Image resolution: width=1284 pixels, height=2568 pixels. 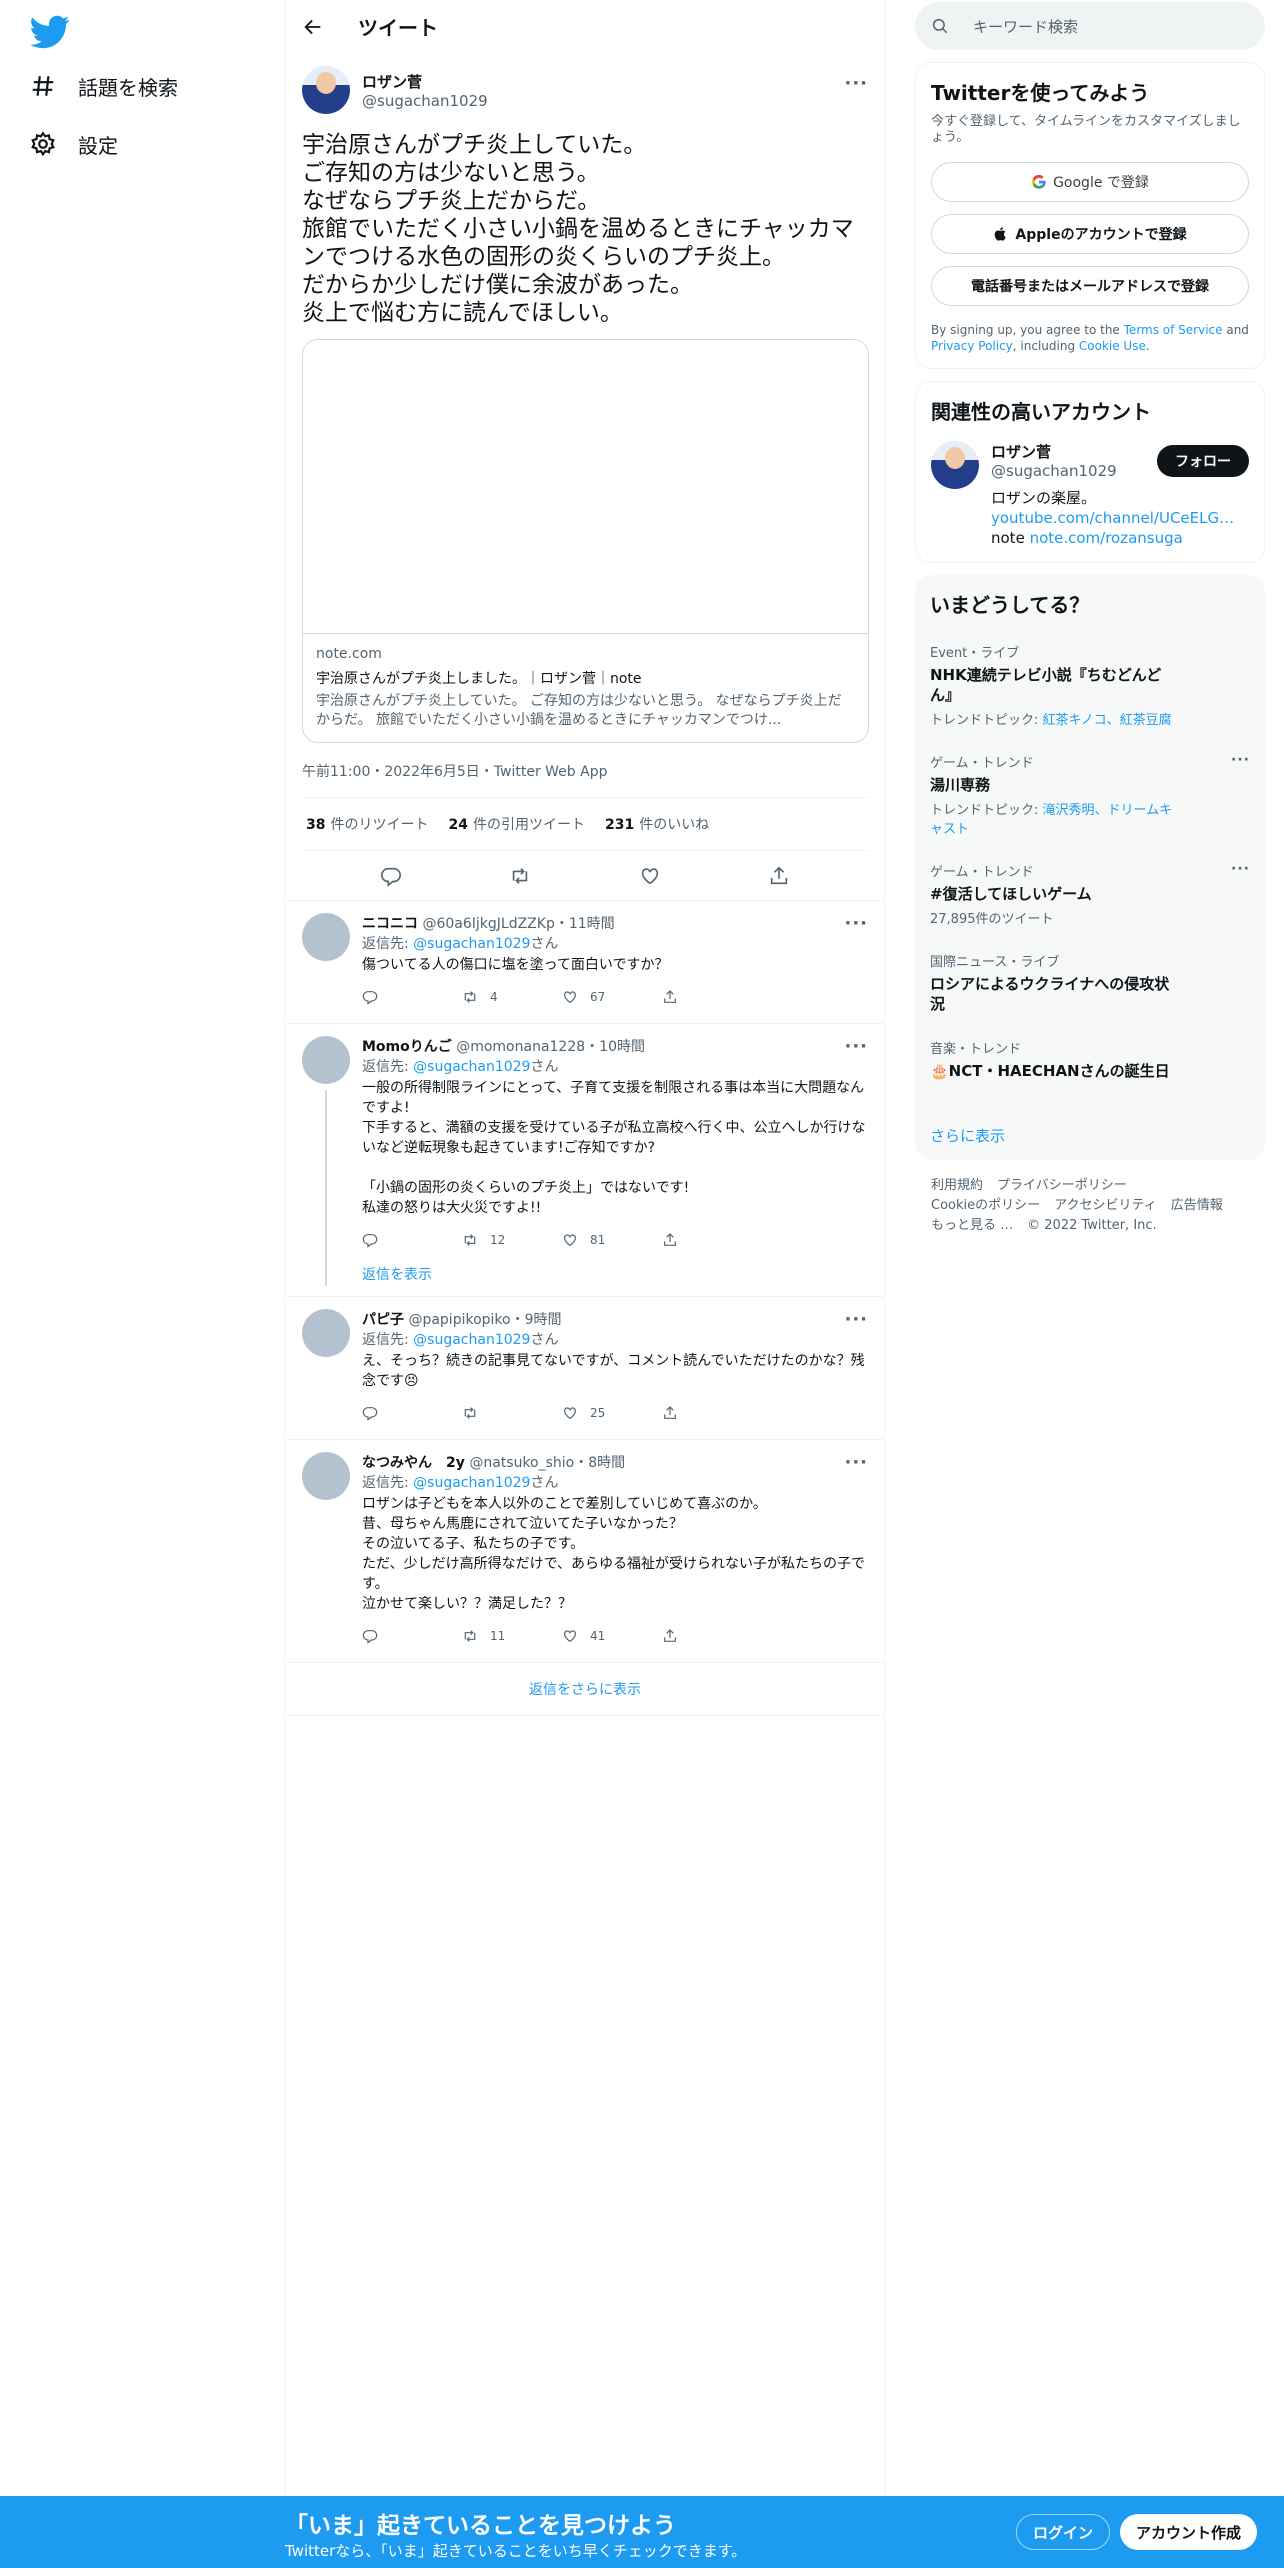 What do you see at coordinates (972, 346) in the screenshot?
I see `privacy-link: Privacy Policy` at bounding box center [972, 346].